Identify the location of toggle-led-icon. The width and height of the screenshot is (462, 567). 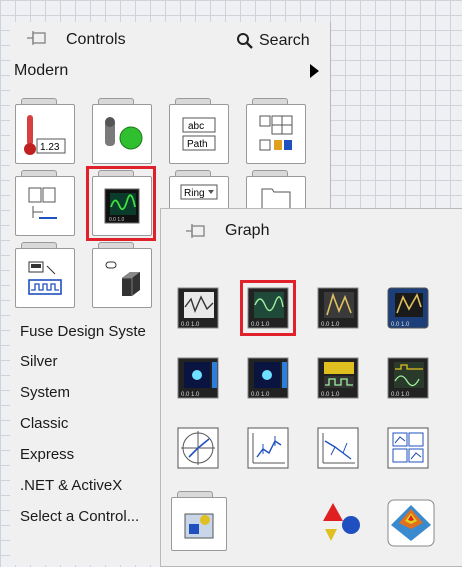
(124, 133).